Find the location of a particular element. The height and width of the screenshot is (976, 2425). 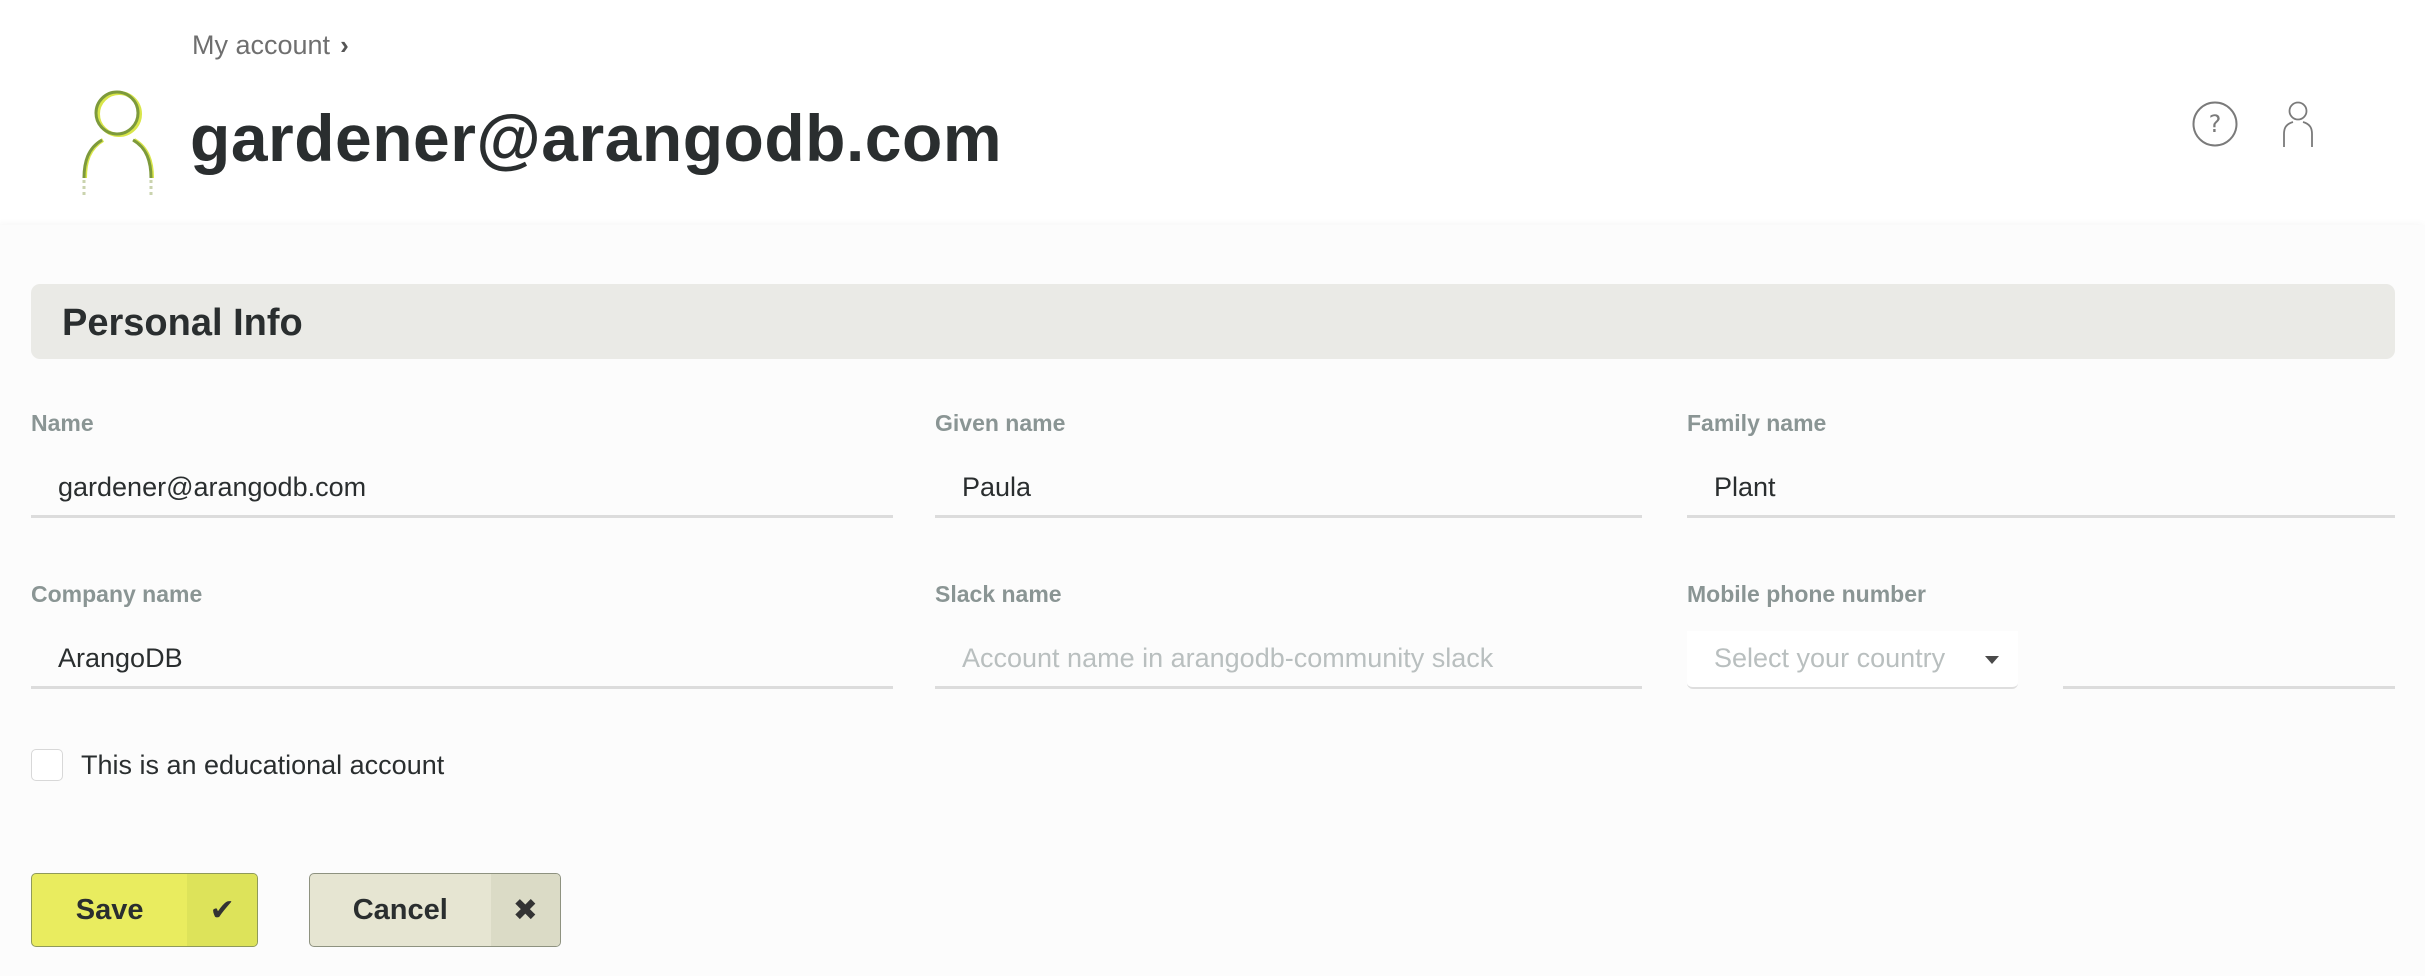

help-circle-icon: ? is located at coordinates (2215, 124).